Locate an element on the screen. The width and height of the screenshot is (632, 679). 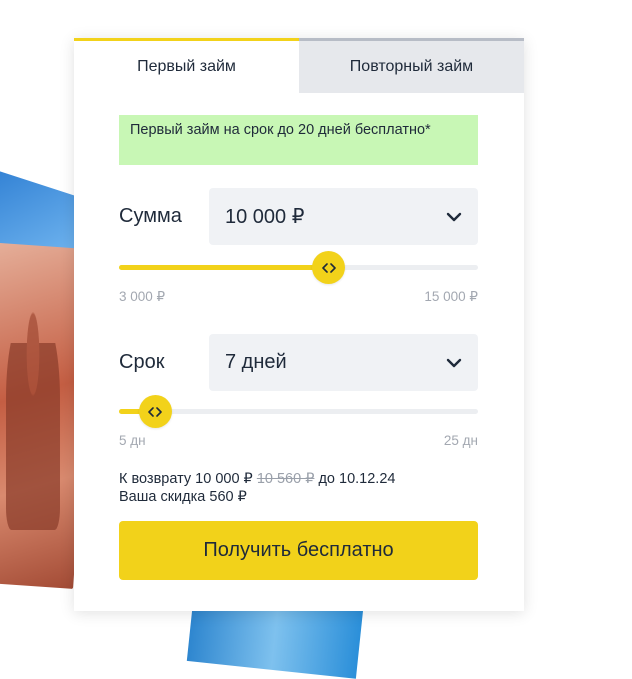
return-old-amount: 10 560 ₽ is located at coordinates (285, 479).